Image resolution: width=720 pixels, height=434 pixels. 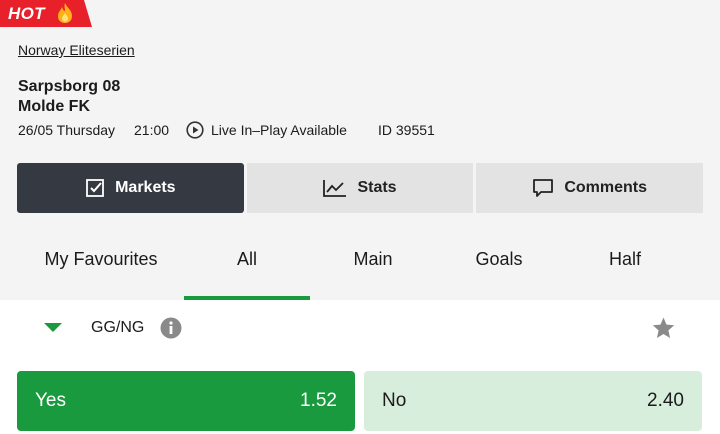 I want to click on tab-stats-label: Stats, so click(x=377, y=187).